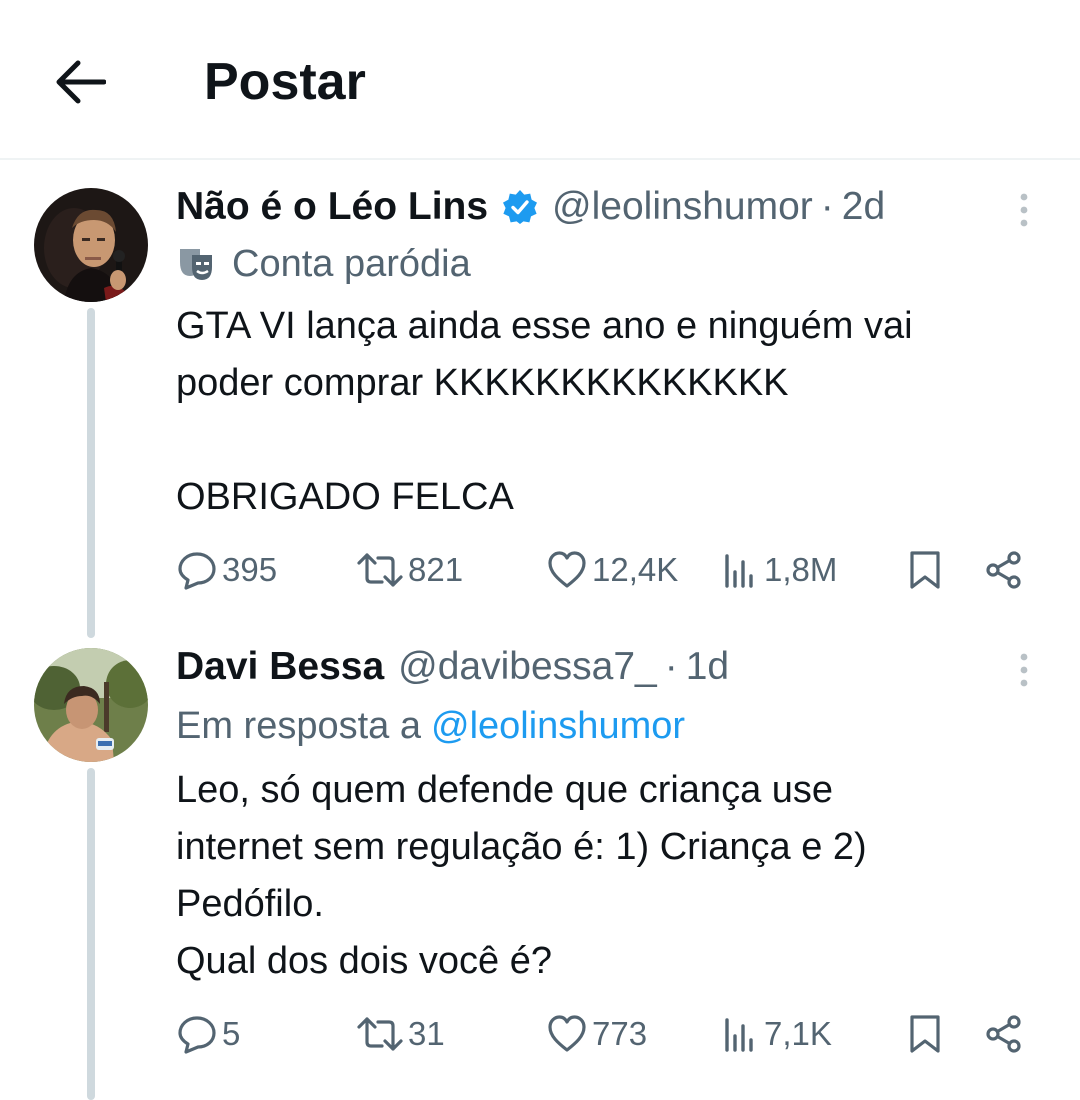  I want to click on reply-count: 395, so click(250, 569).